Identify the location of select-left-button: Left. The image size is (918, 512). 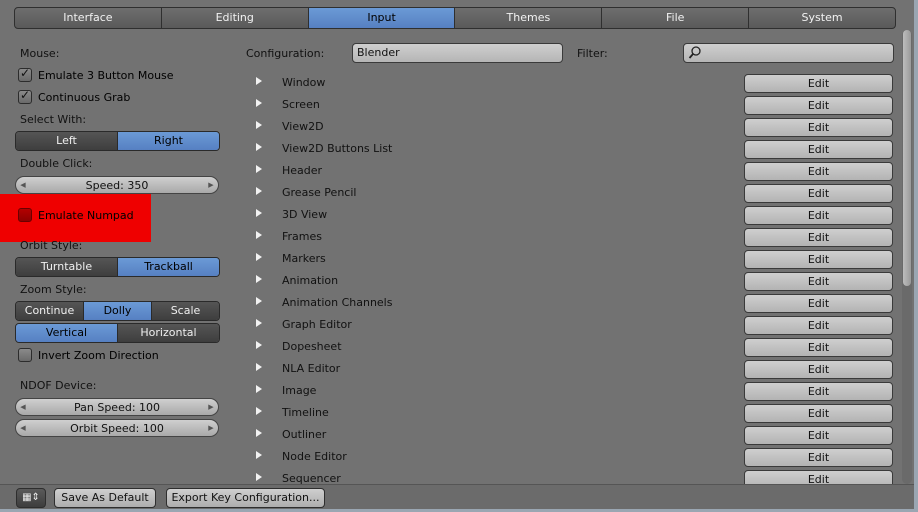
(67, 141).